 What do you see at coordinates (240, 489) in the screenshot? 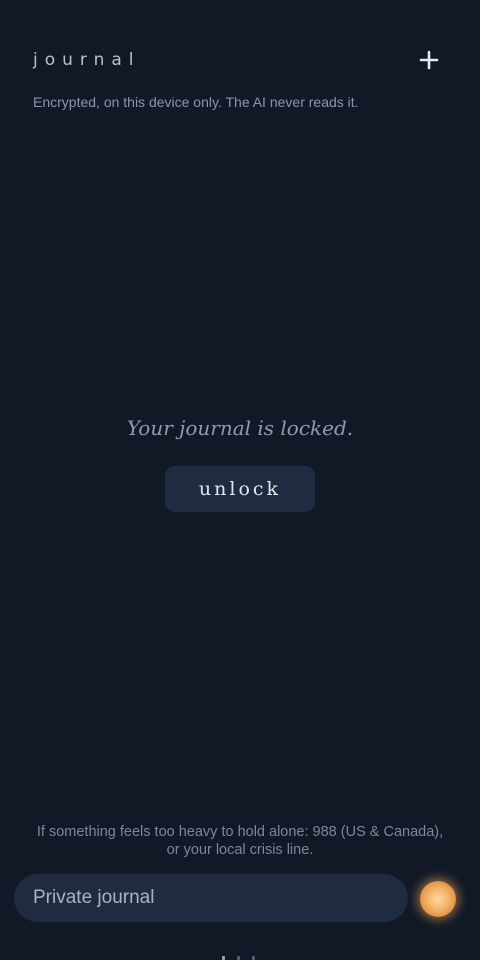
I see `unlock-button: unlock` at bounding box center [240, 489].